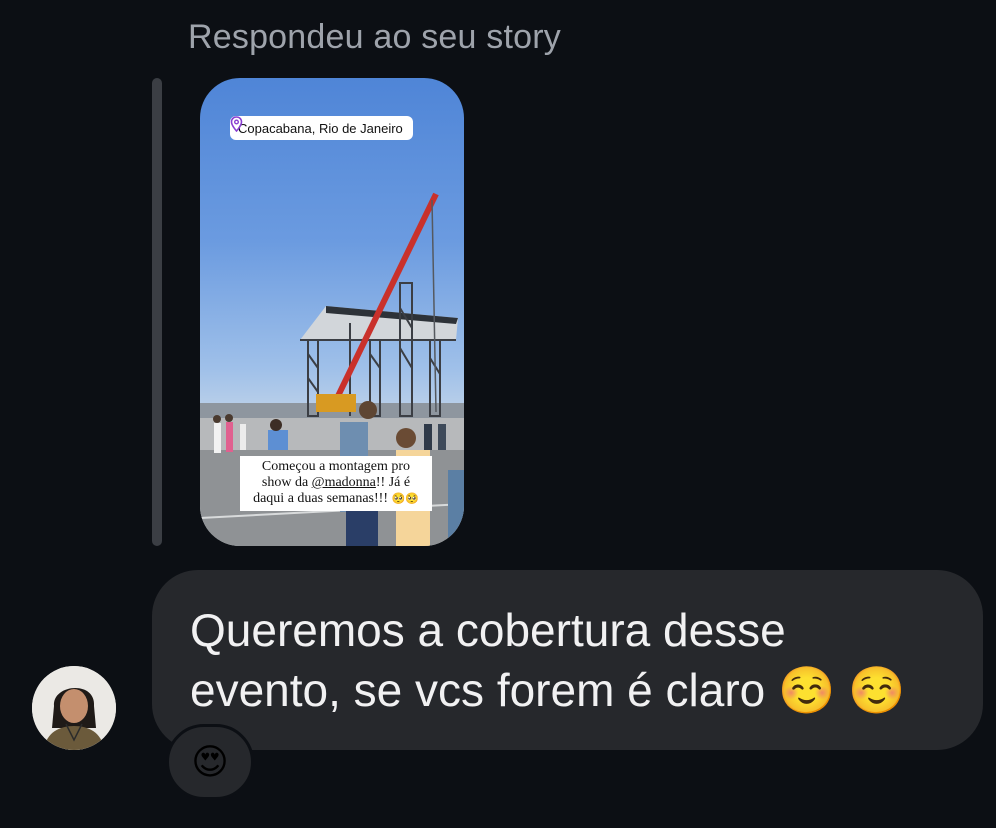 This screenshot has width=996, height=828. What do you see at coordinates (320, 498) in the screenshot?
I see `caption-line-3-text: daqui a duas semanas!!!` at bounding box center [320, 498].